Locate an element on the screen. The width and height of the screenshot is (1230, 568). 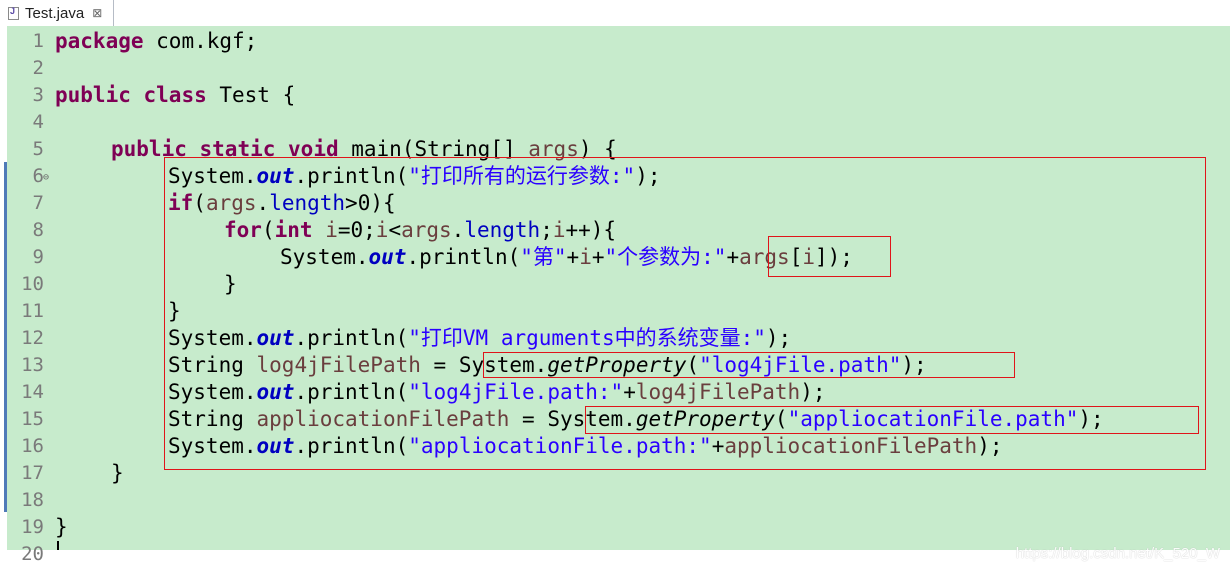
keyword: class is located at coordinates (175, 95).